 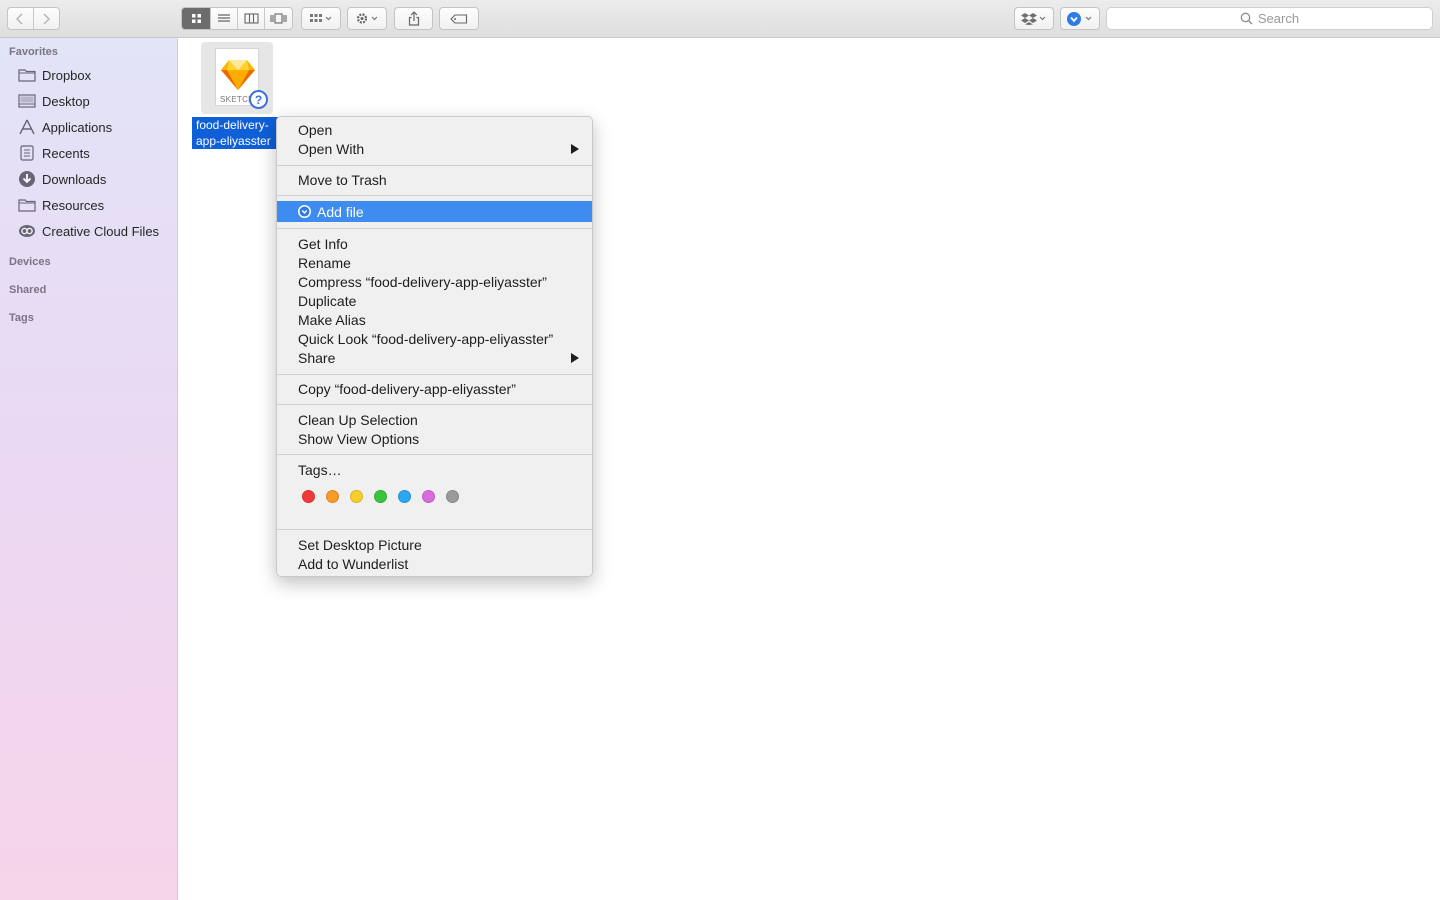 What do you see at coordinates (27, 127) in the screenshot?
I see `applications-icon` at bounding box center [27, 127].